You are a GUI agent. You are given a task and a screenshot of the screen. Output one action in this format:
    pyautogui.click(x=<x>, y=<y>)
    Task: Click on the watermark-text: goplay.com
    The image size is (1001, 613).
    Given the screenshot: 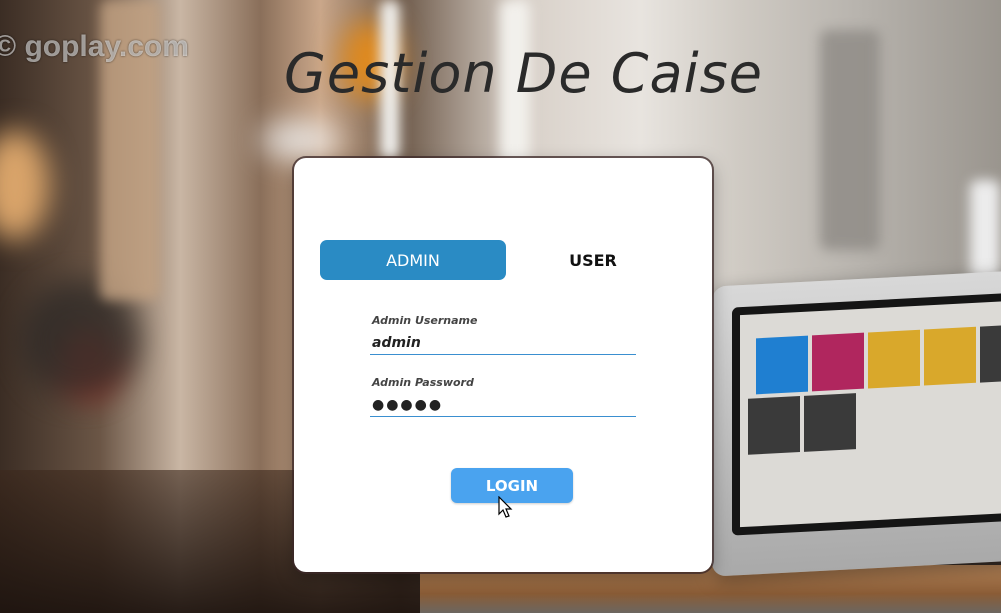 What is the action you would take?
    pyautogui.click(x=106, y=46)
    